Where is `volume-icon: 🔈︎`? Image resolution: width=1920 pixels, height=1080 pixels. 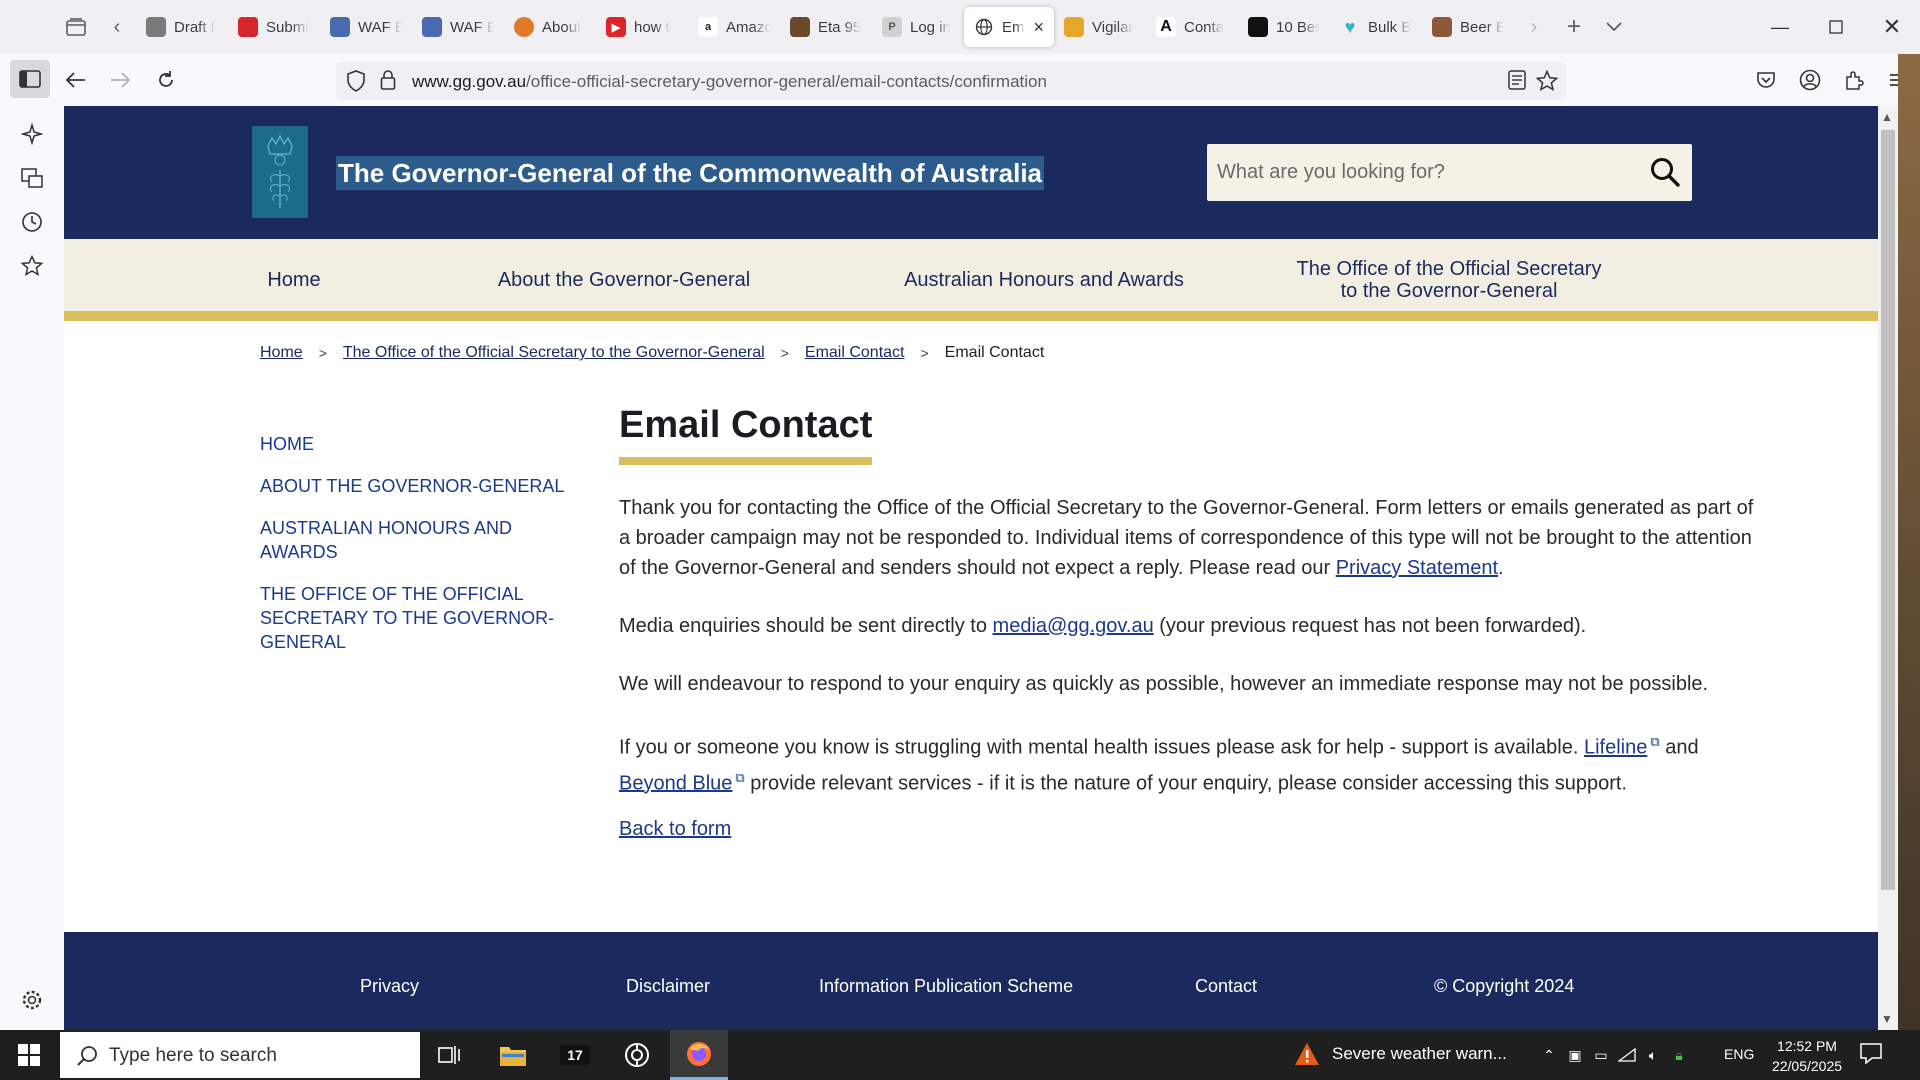 volume-icon: 🔈︎ is located at coordinates (1653, 1055).